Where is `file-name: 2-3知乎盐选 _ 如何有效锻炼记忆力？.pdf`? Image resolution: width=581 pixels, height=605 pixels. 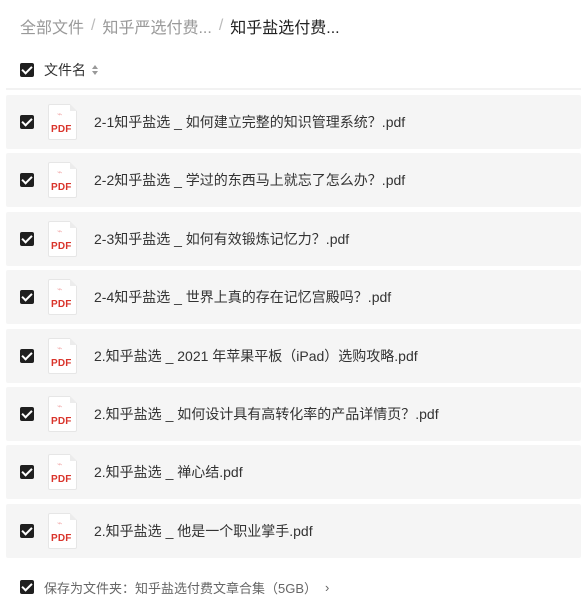 file-name: 2-3知乎盐选 _ 如何有效锻炼记忆力？.pdf is located at coordinates (221, 239).